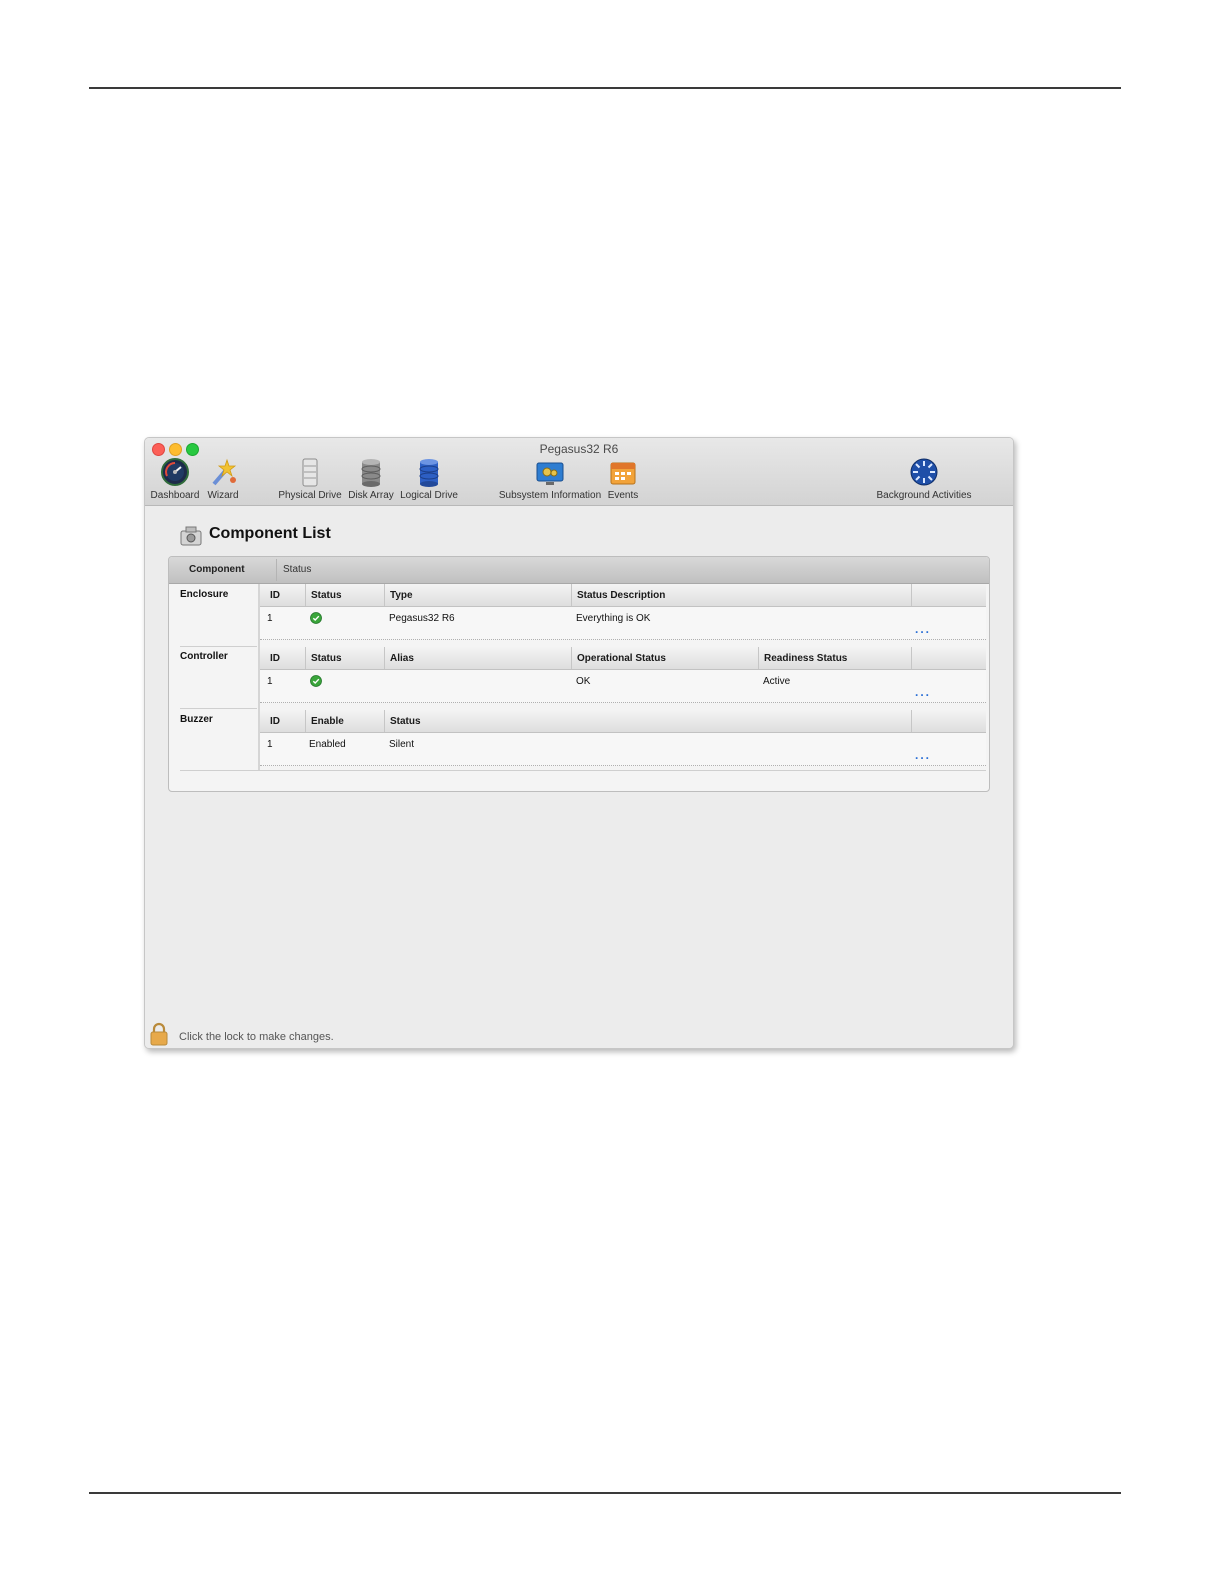 The height and width of the screenshot is (1584, 1224). What do you see at coordinates (550, 495) in the screenshot?
I see `toolbar-label-subsystem-information: Subsystem Information` at bounding box center [550, 495].